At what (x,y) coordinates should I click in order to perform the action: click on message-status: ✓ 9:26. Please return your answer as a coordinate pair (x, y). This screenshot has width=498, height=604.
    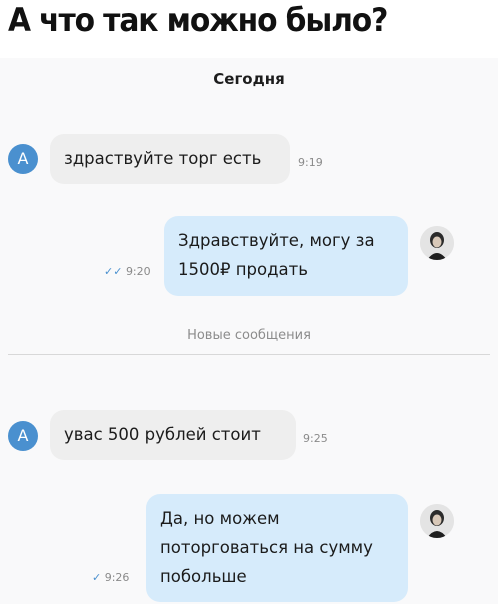
    Looking at the image, I should click on (110, 577).